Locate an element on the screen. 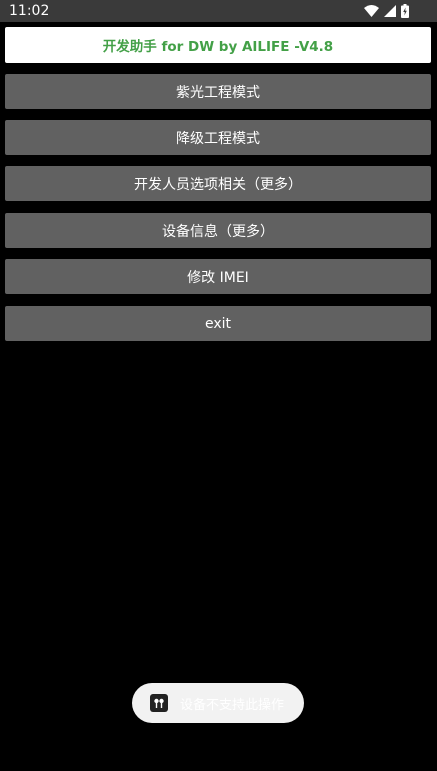 The image size is (437, 771). developer-options-button: 开发人员选项相关（更多） is located at coordinates (218, 183).